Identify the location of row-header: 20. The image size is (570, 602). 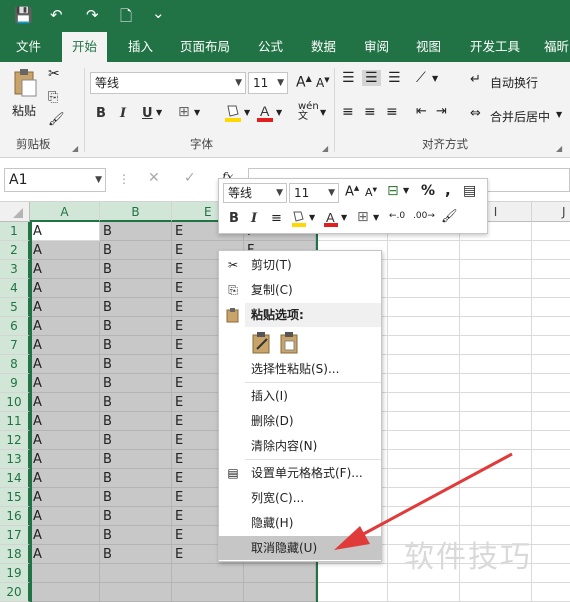
(15, 592).